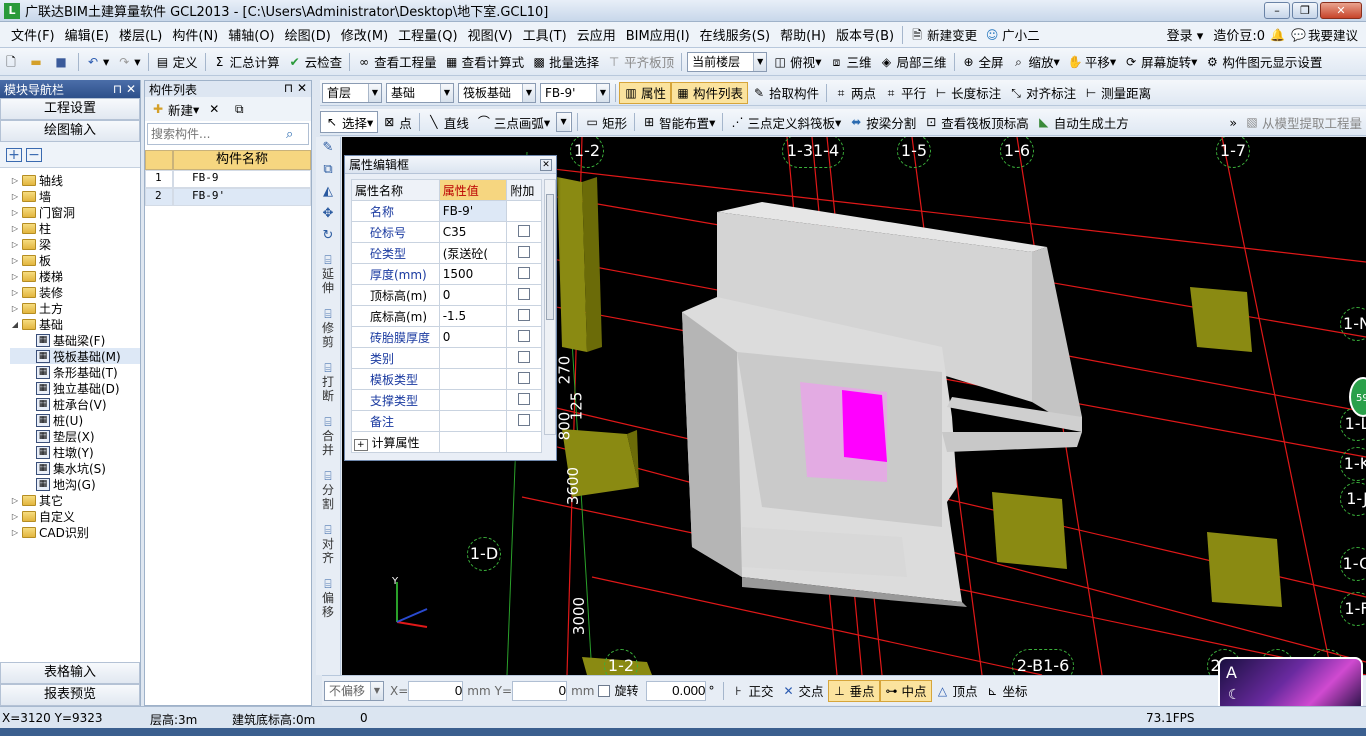 The image size is (1366, 736). I want to click on property-value: C35, so click(473, 232).